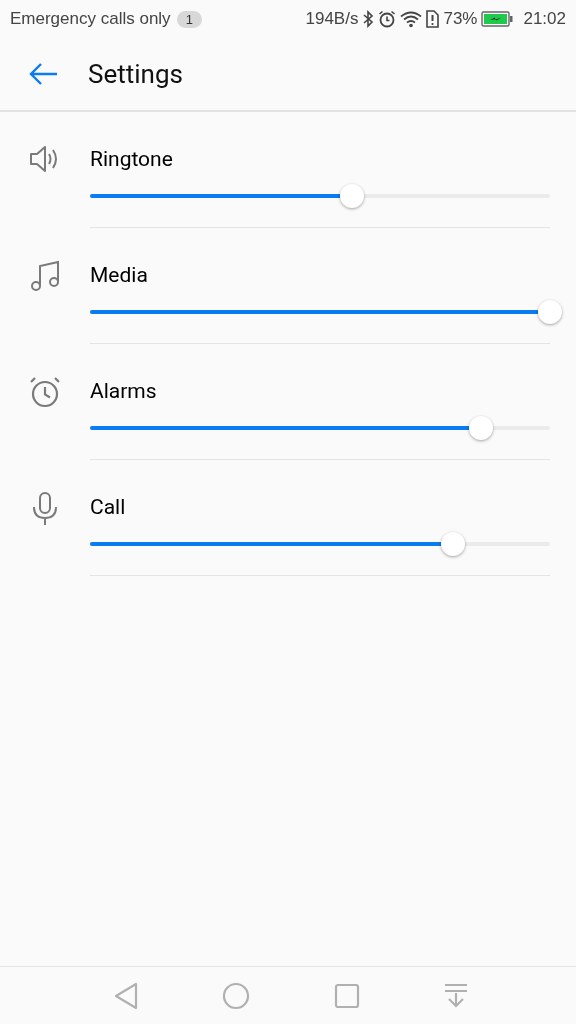 This screenshot has width=576, height=1024. What do you see at coordinates (135, 74) in the screenshot?
I see `screen-title: Settings` at bounding box center [135, 74].